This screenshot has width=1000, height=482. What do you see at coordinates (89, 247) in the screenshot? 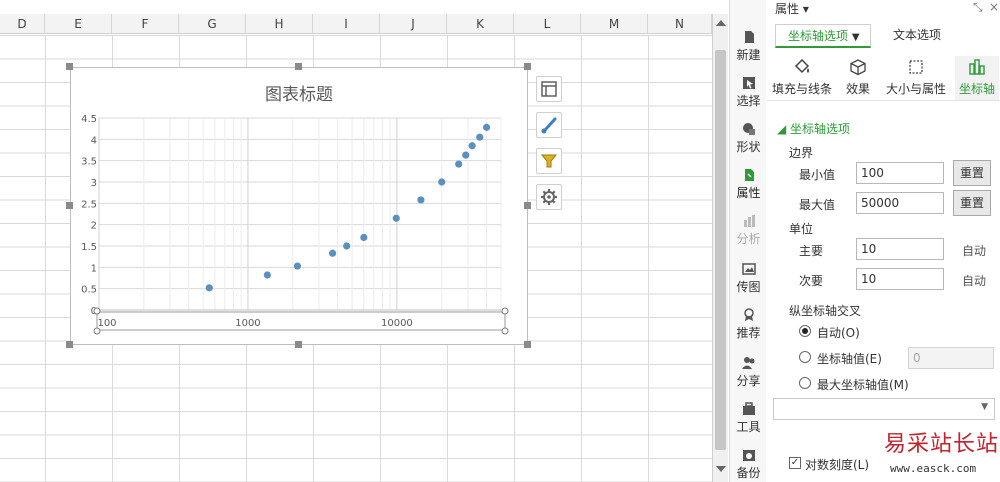
I see `y-tick-label: 1.5` at bounding box center [89, 247].